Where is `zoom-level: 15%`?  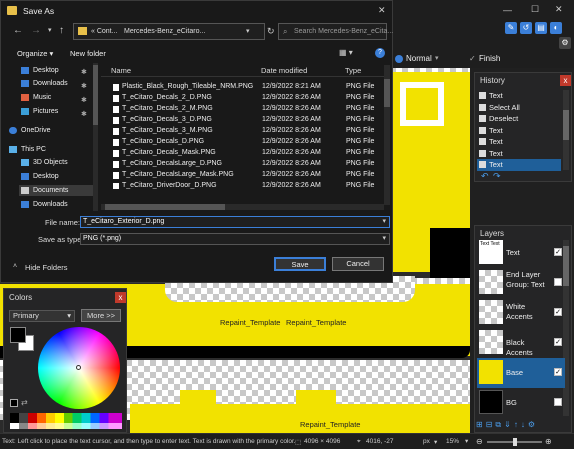
zoom-level: 15% is located at coordinates (452, 441).